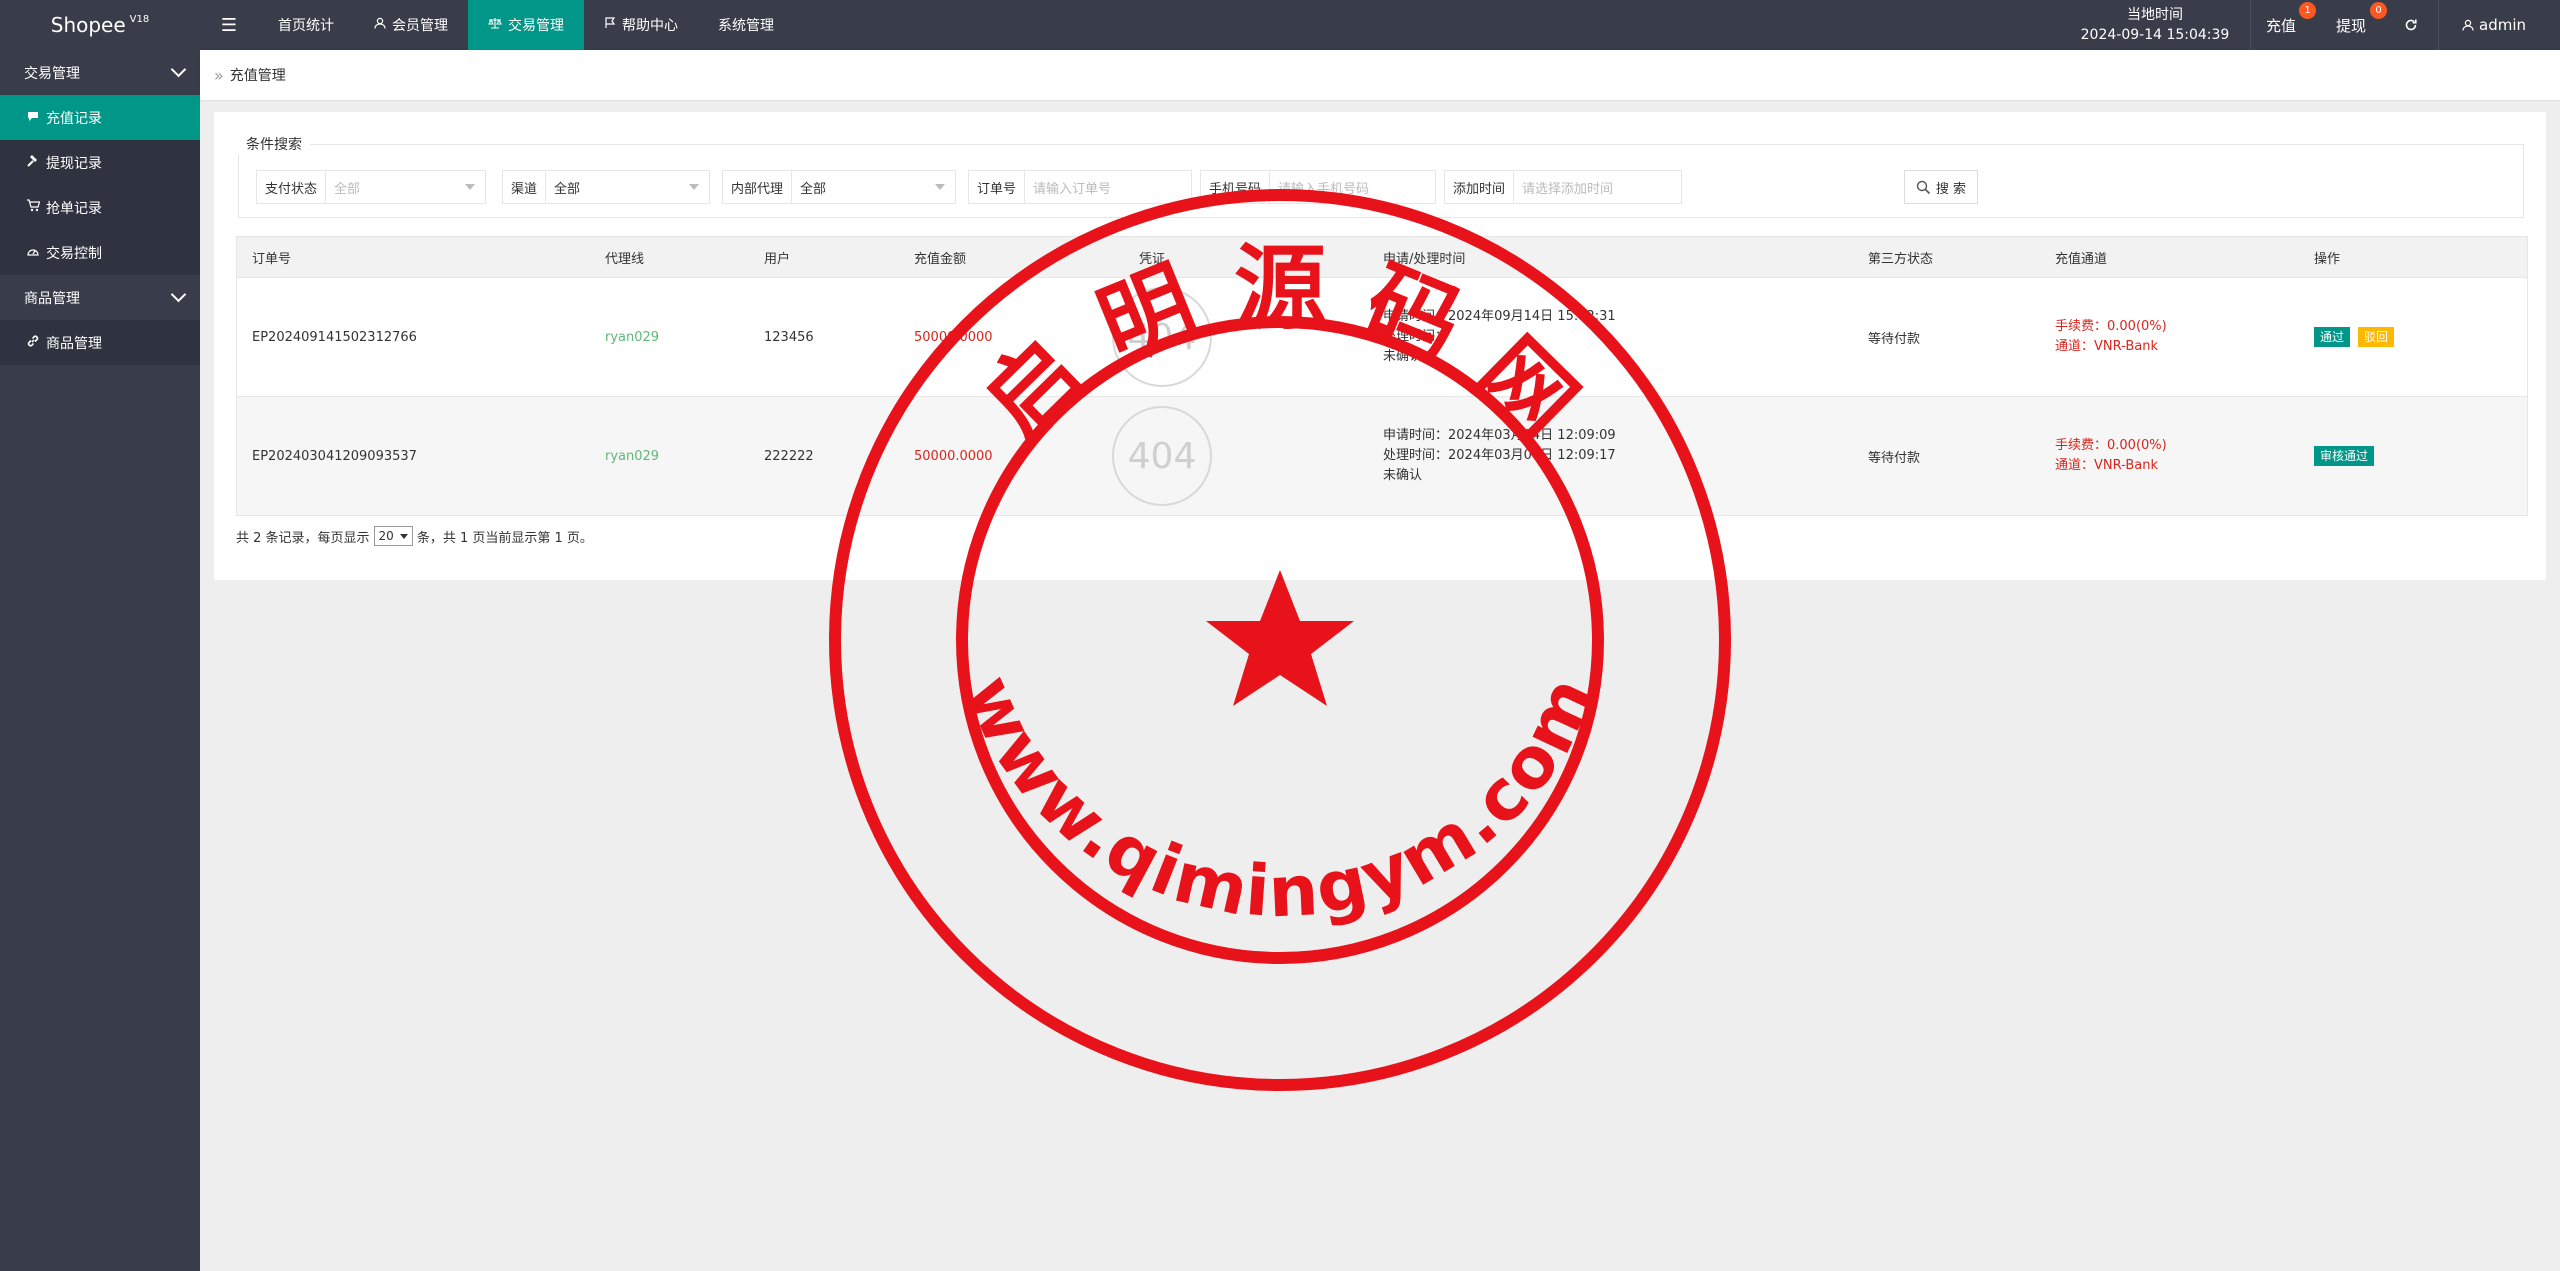 The image size is (2560, 1271). I want to click on column-header: 申请/处理时间, so click(1424, 259).